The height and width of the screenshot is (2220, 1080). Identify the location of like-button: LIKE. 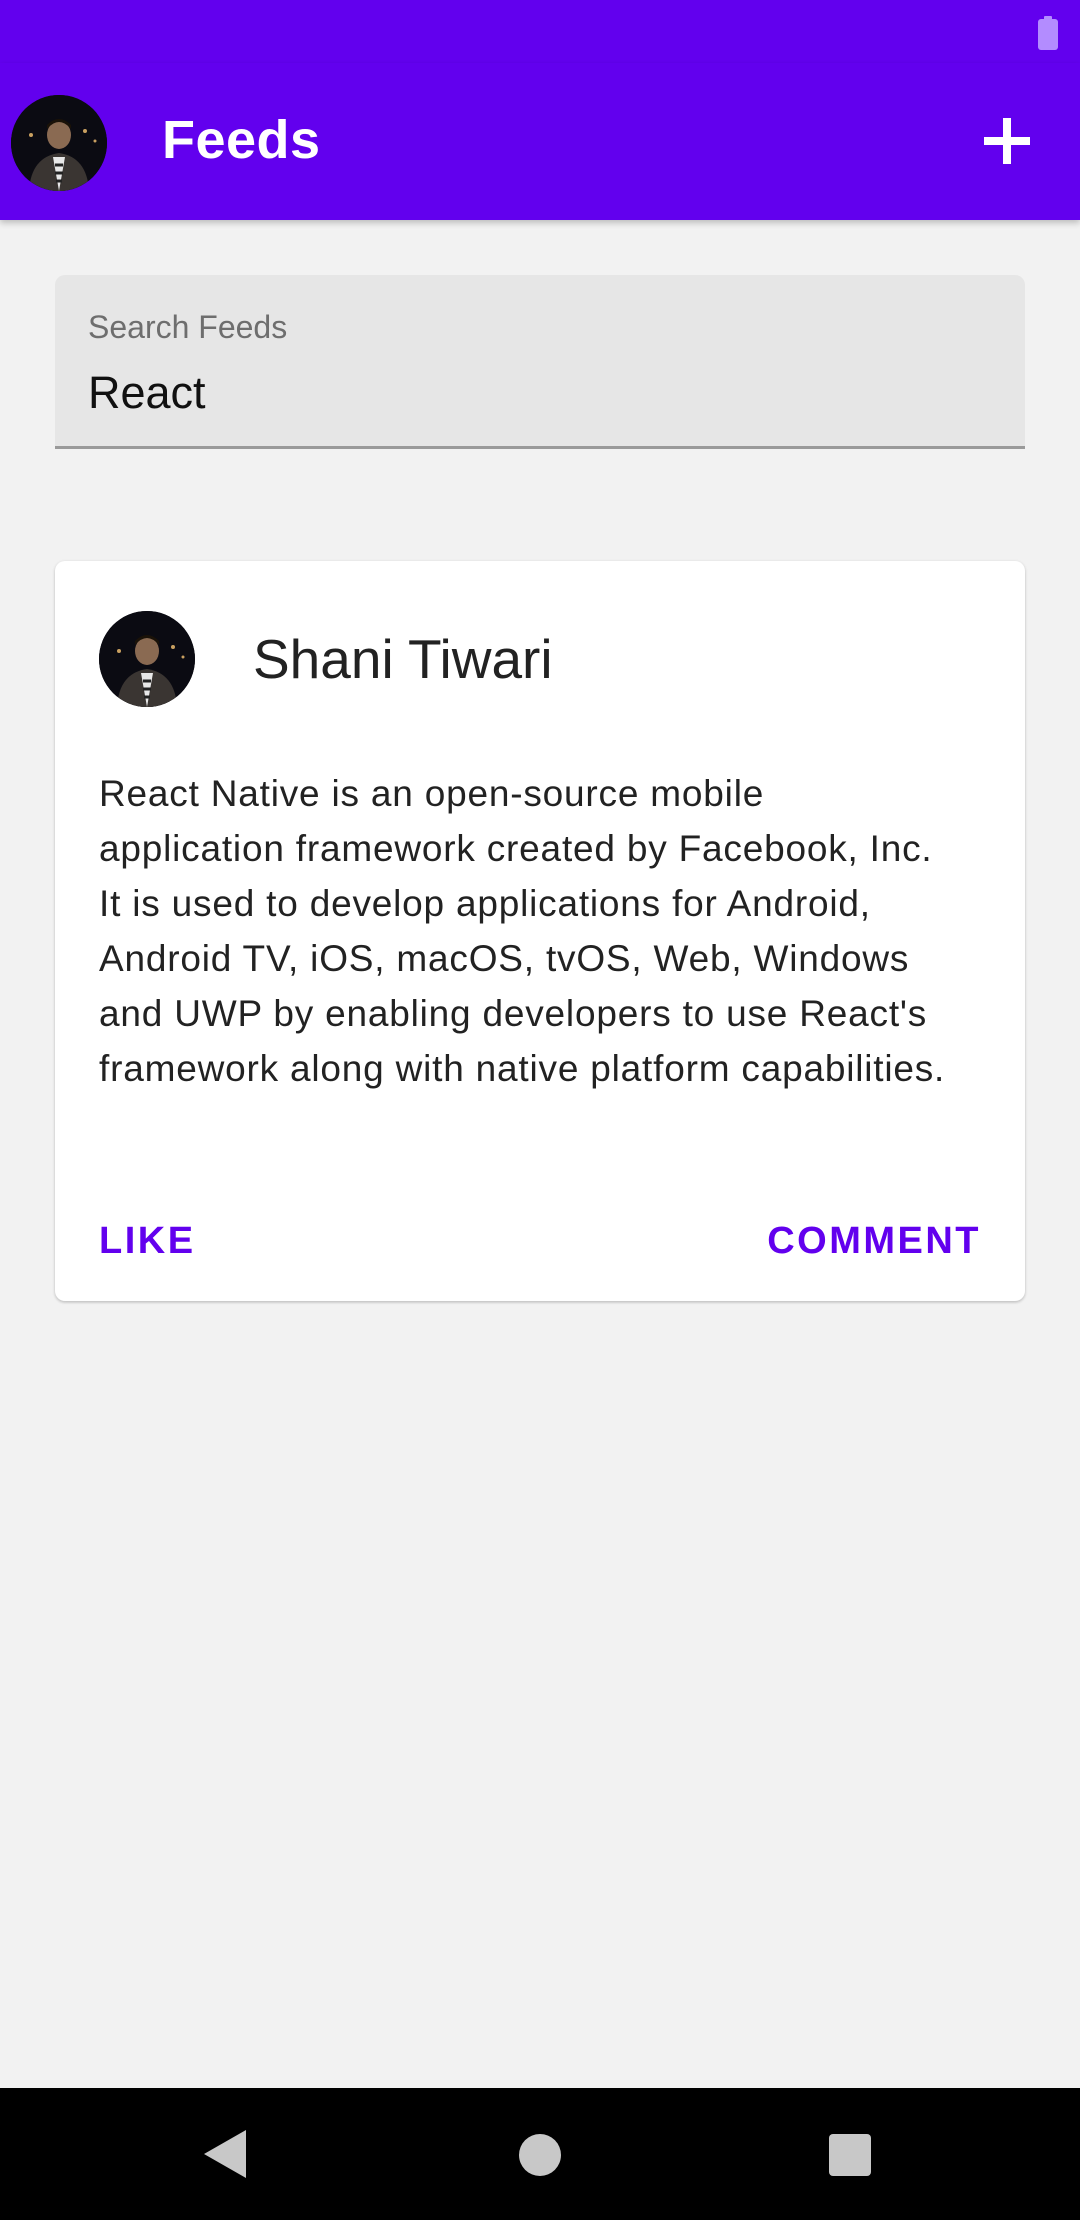
(147, 1241).